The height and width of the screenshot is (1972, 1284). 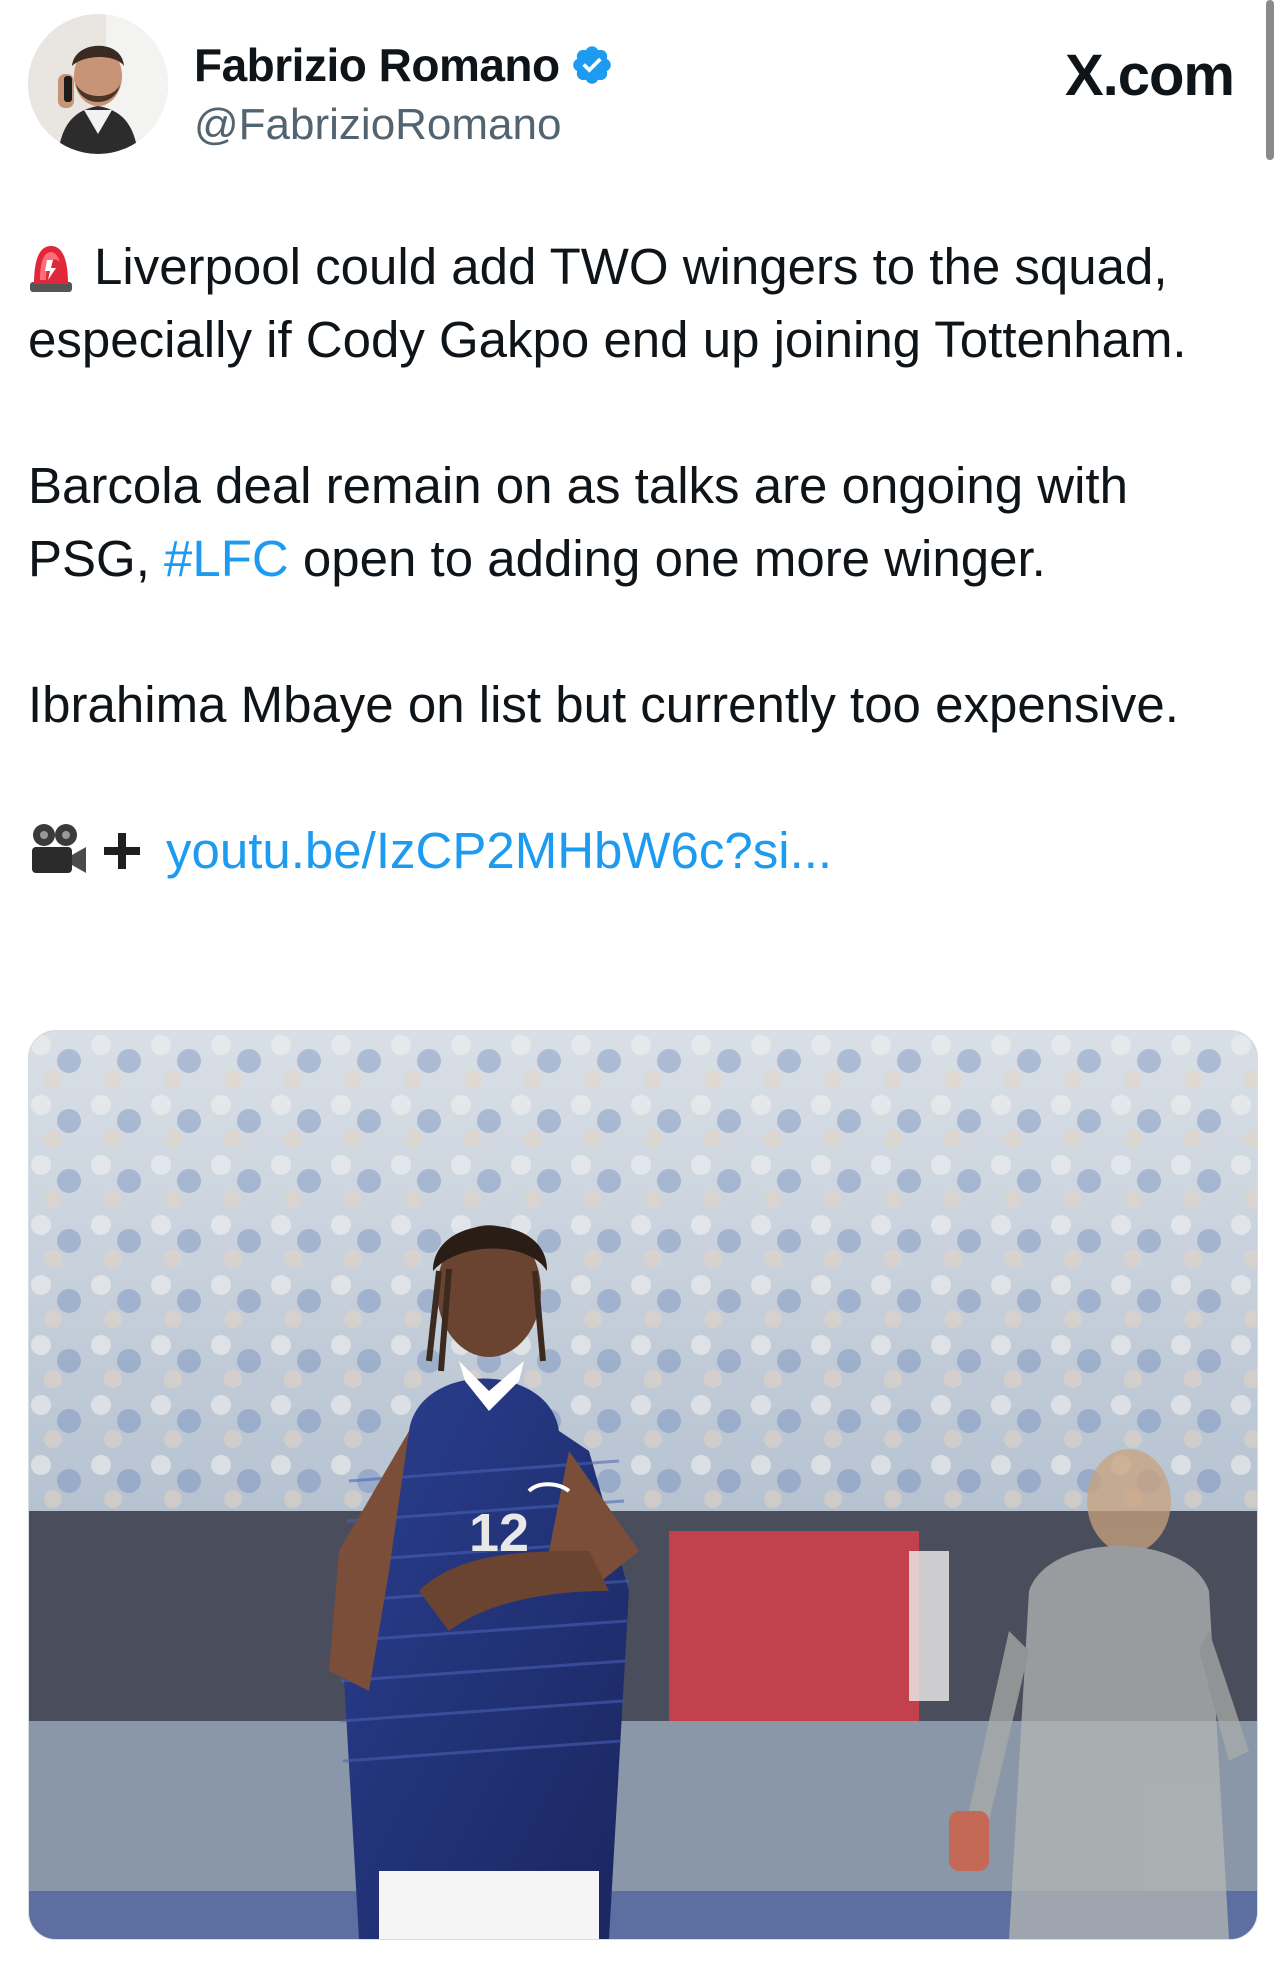 What do you see at coordinates (642, 84) in the screenshot?
I see `tweet-header: Fabrizio Romano @FabrizioRomano X.com` at bounding box center [642, 84].